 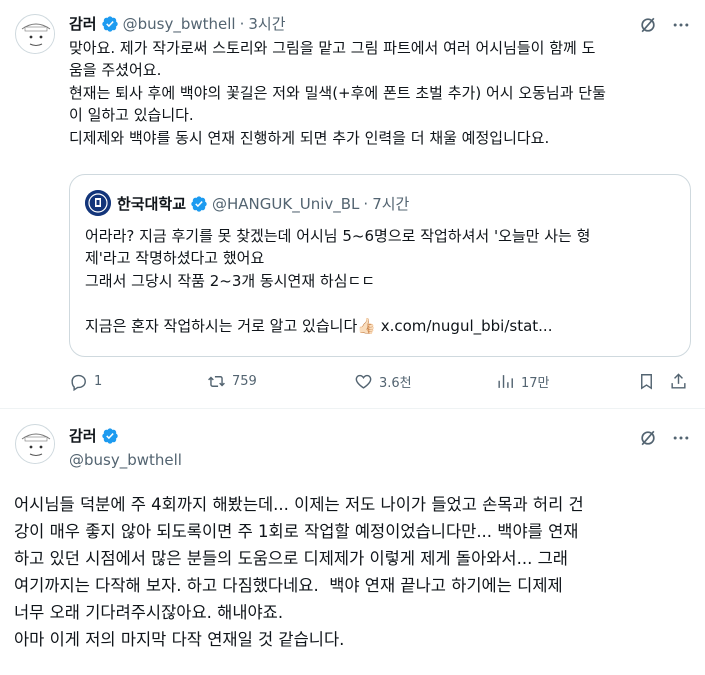 I want to click on reply-icon, so click(x=78, y=382).